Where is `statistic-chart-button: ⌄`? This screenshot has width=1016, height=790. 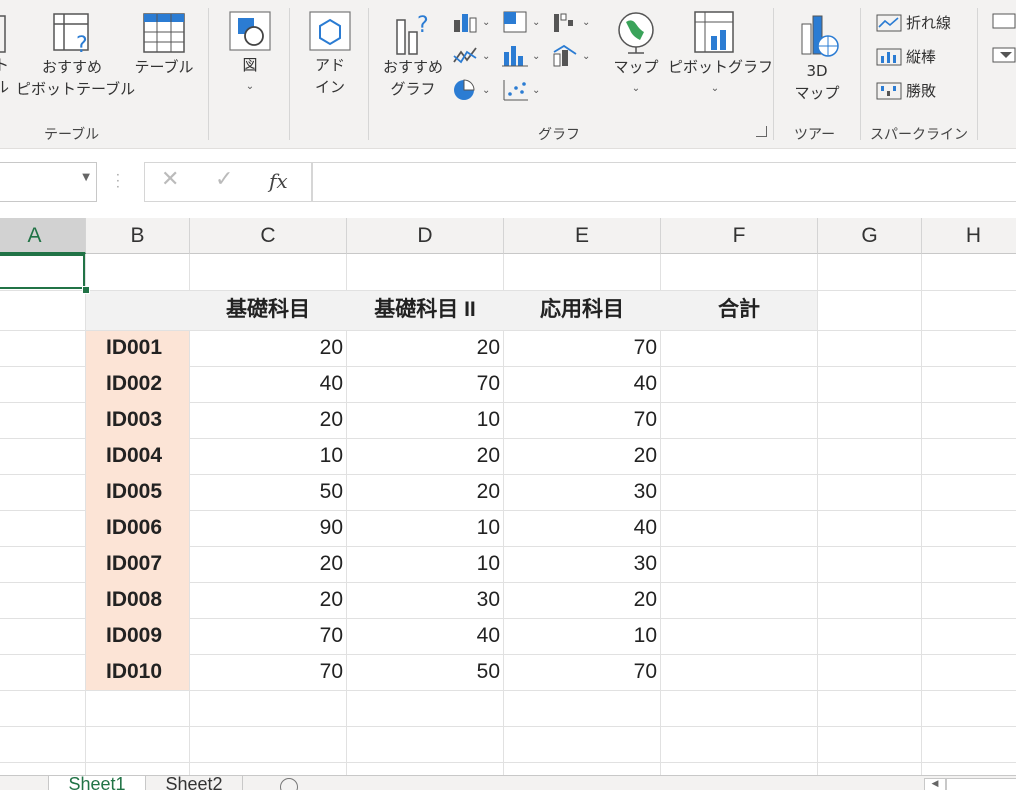
statistic-chart-button: ⌄ is located at coordinates (521, 56).